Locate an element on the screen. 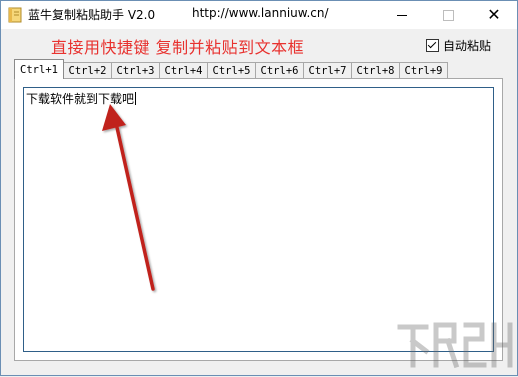 Image resolution: width=518 pixels, height=377 pixels. autopaste-checkbox: 自动粘贴 is located at coordinates (458, 45).